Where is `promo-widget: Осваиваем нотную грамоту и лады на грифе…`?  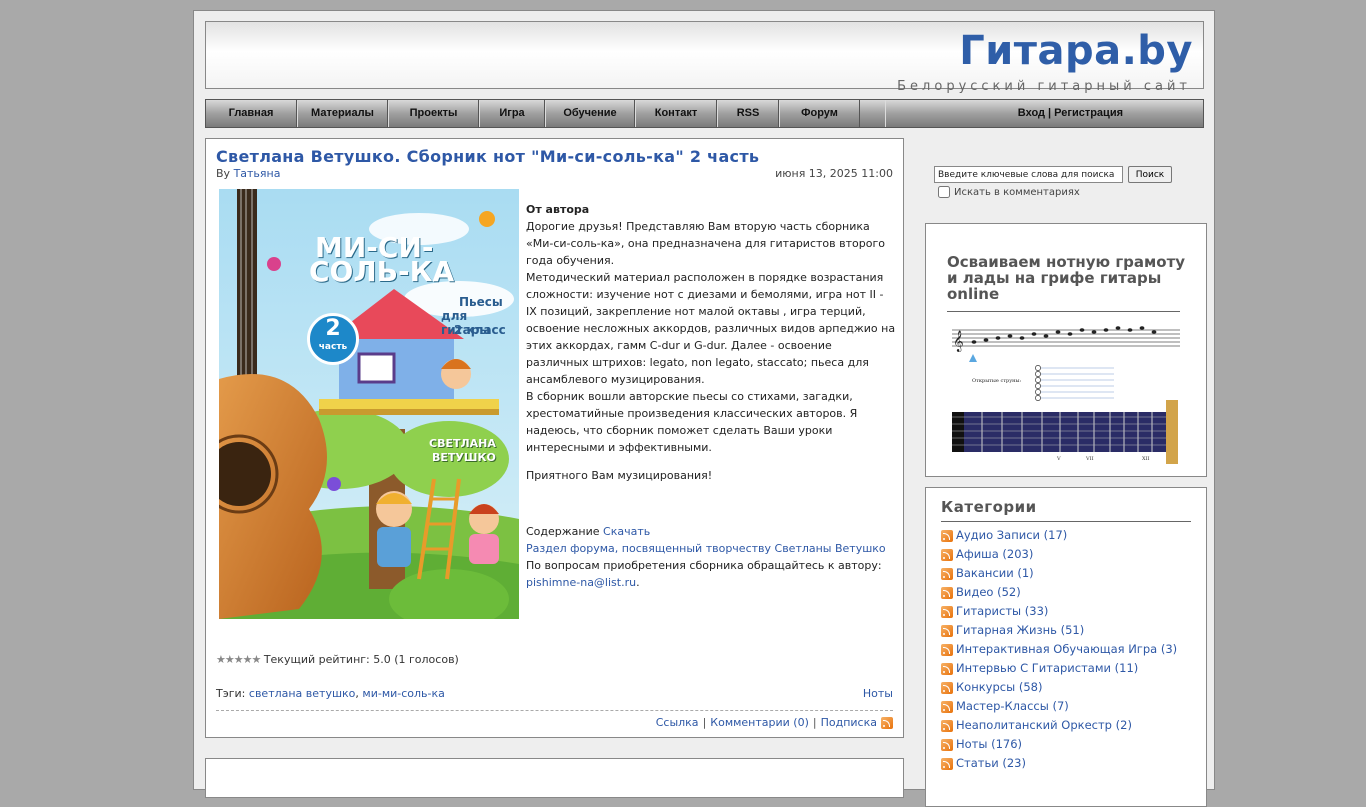 promo-widget: Осваиваем нотную грамоту и лады на грифе… is located at coordinates (1066, 350).